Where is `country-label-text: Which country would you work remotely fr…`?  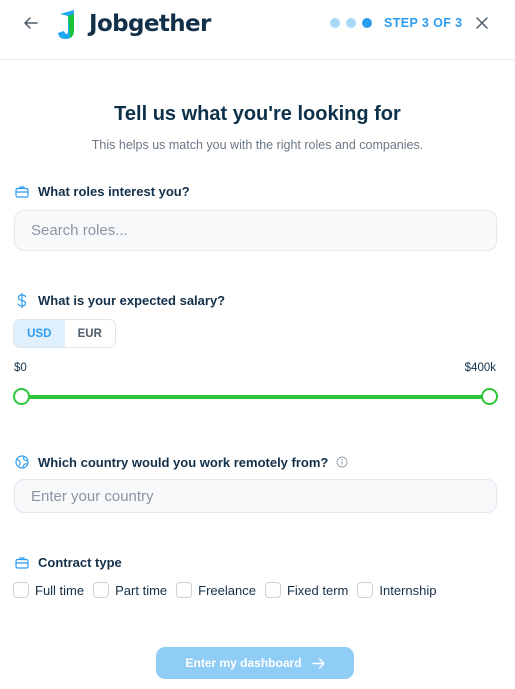 country-label-text: Which country would you work remotely fr… is located at coordinates (183, 462).